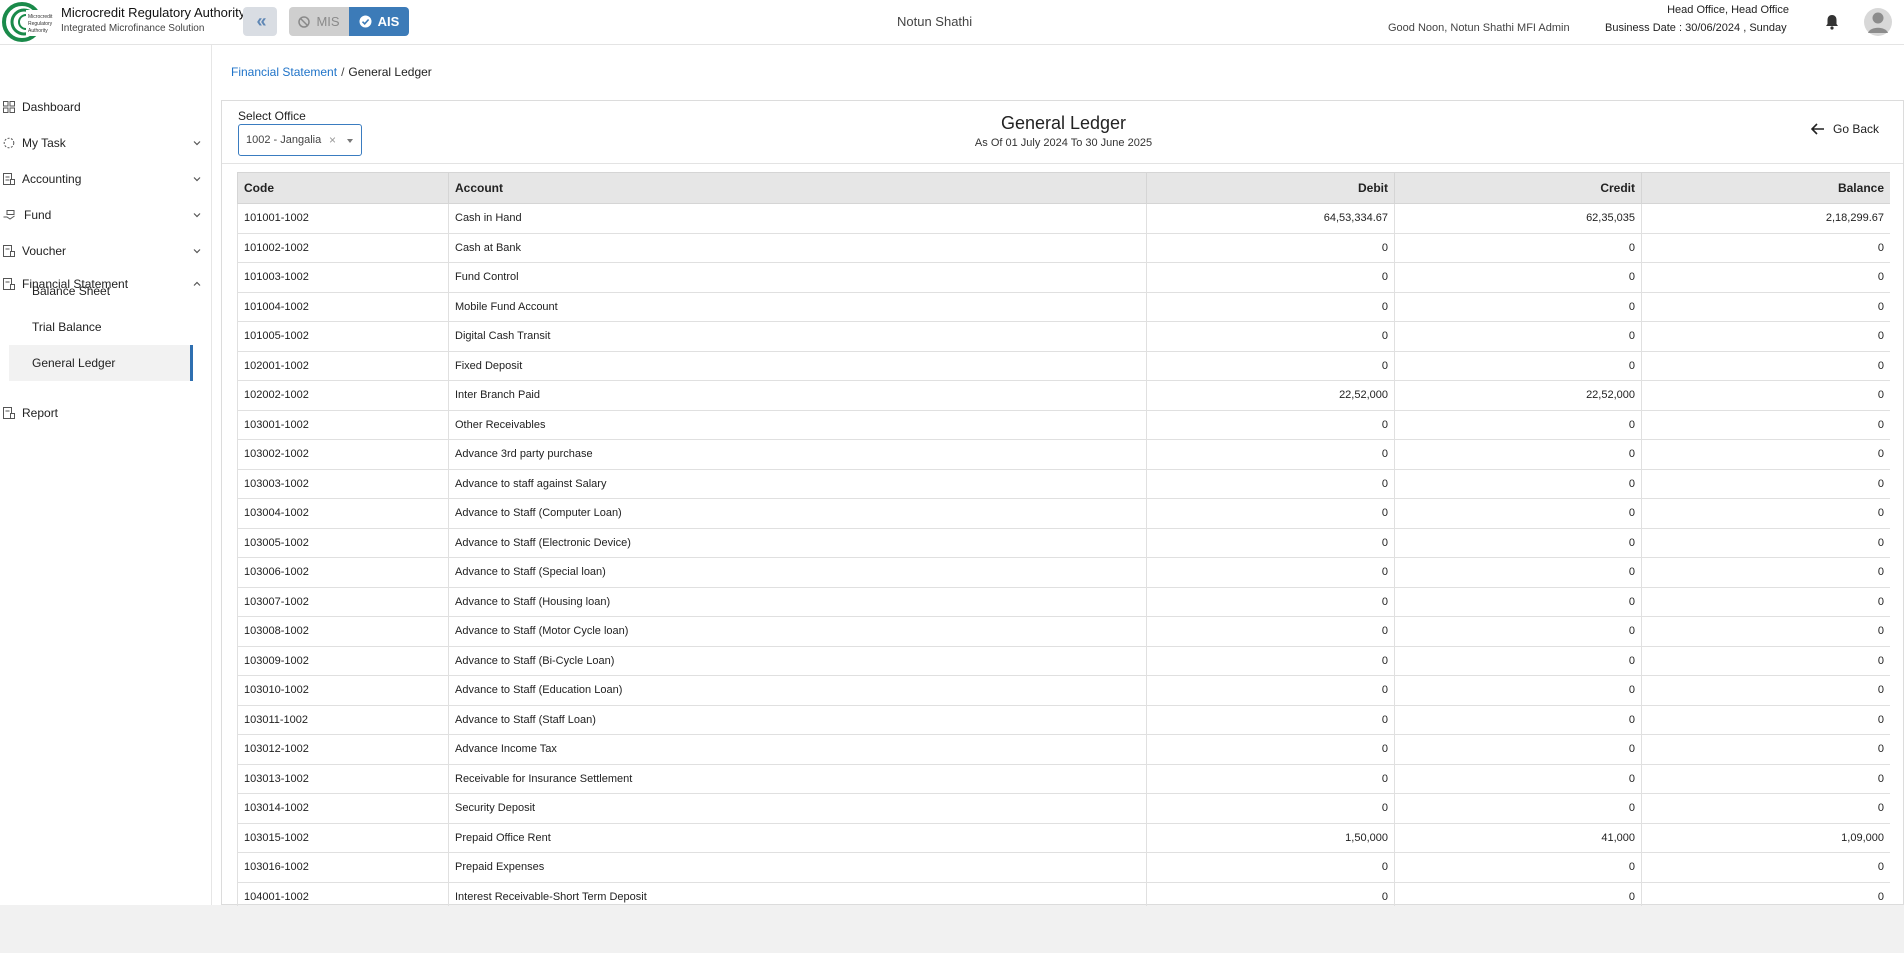  I want to click on notification-bell-icon, so click(1832, 22).